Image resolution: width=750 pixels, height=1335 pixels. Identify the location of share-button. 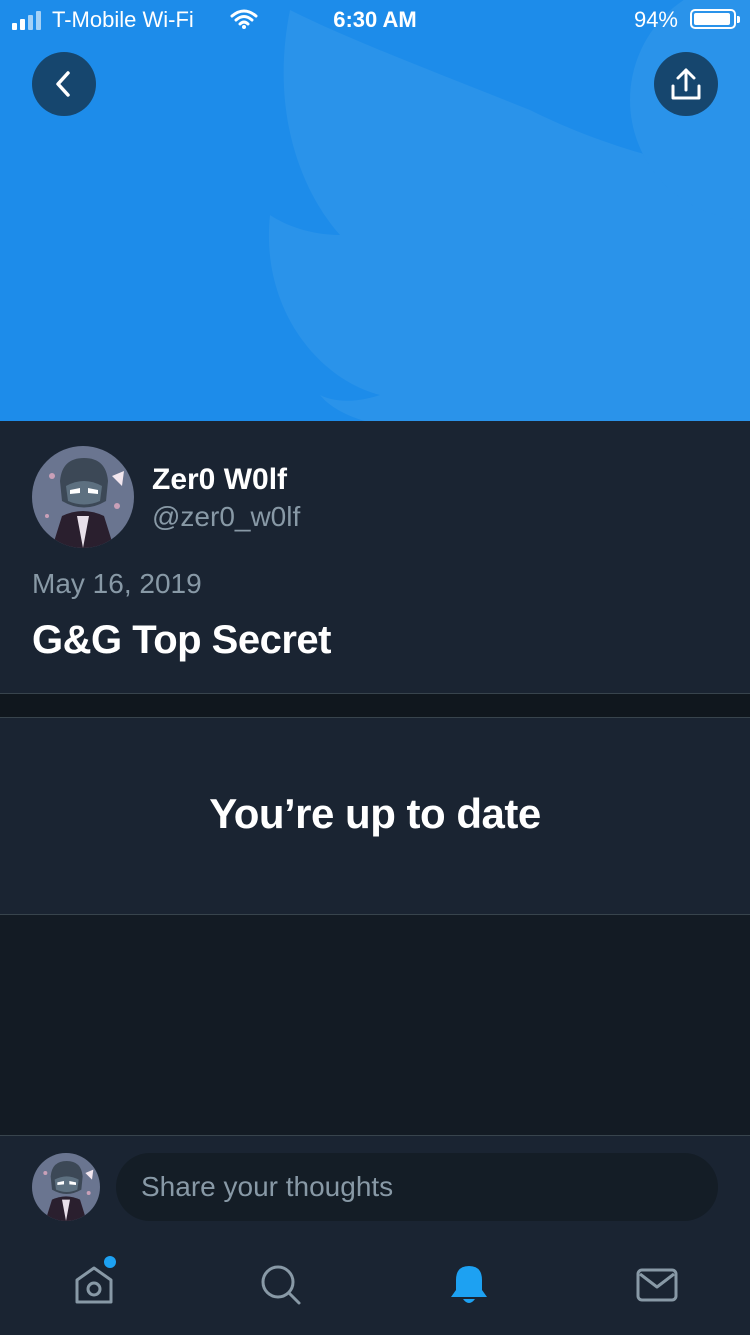
(686, 84).